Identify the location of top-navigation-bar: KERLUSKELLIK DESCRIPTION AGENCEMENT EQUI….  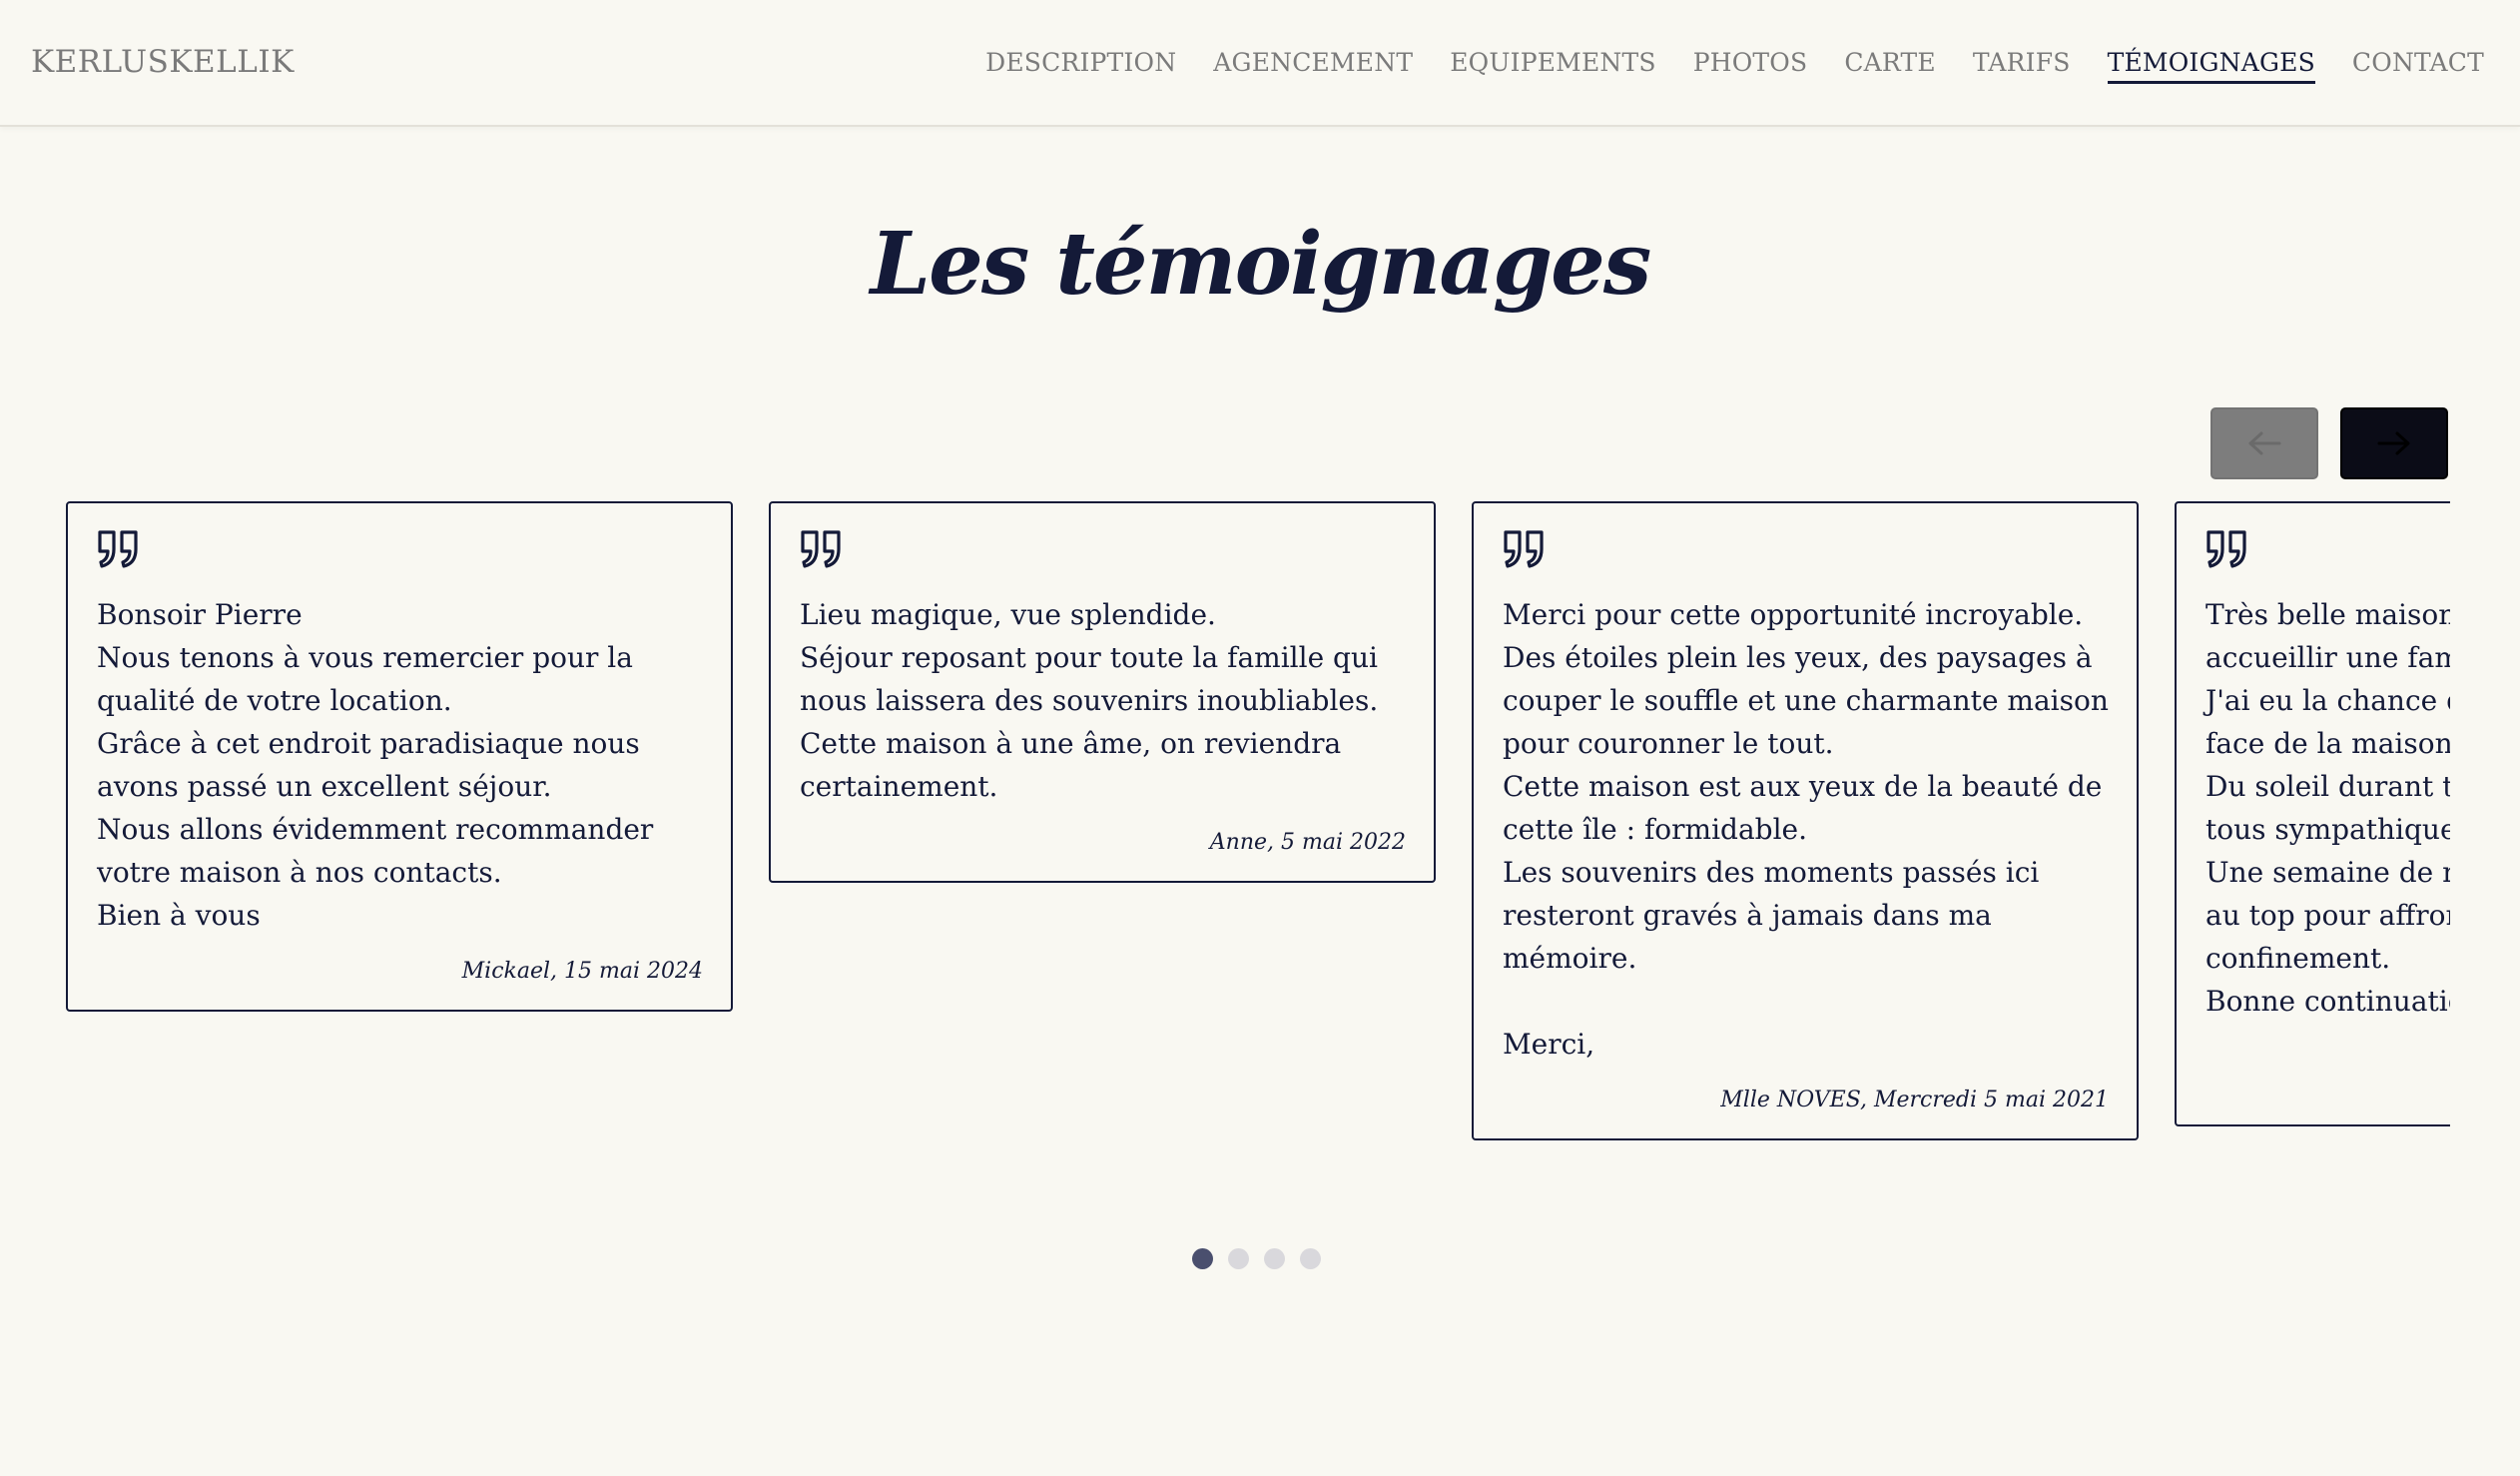
(1260, 63).